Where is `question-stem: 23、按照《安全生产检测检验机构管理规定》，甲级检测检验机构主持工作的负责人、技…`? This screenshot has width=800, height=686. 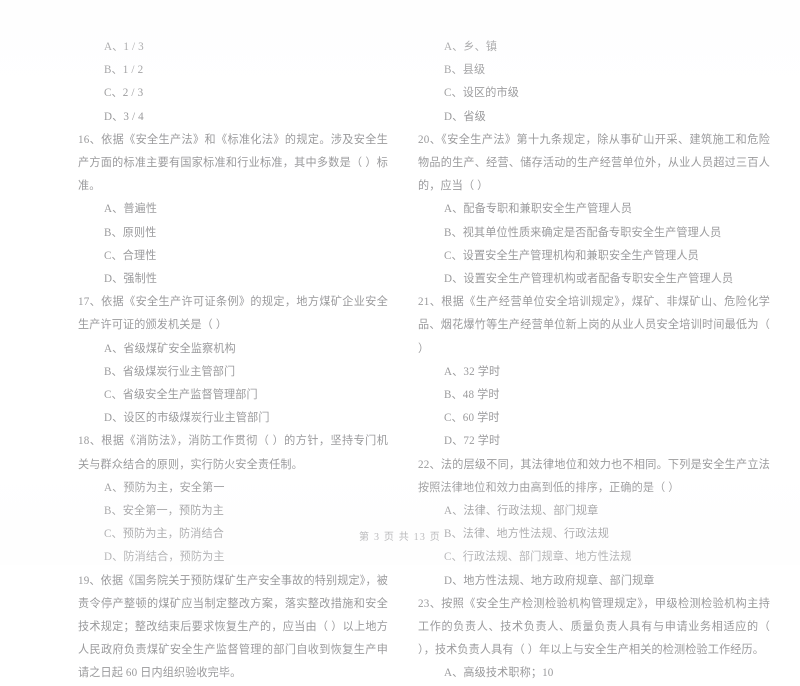
question-stem: 23、按照《安全生产检测检验机构管理规定》，甲级检测检验机构主持工作的负责人、技… is located at coordinates (594, 627).